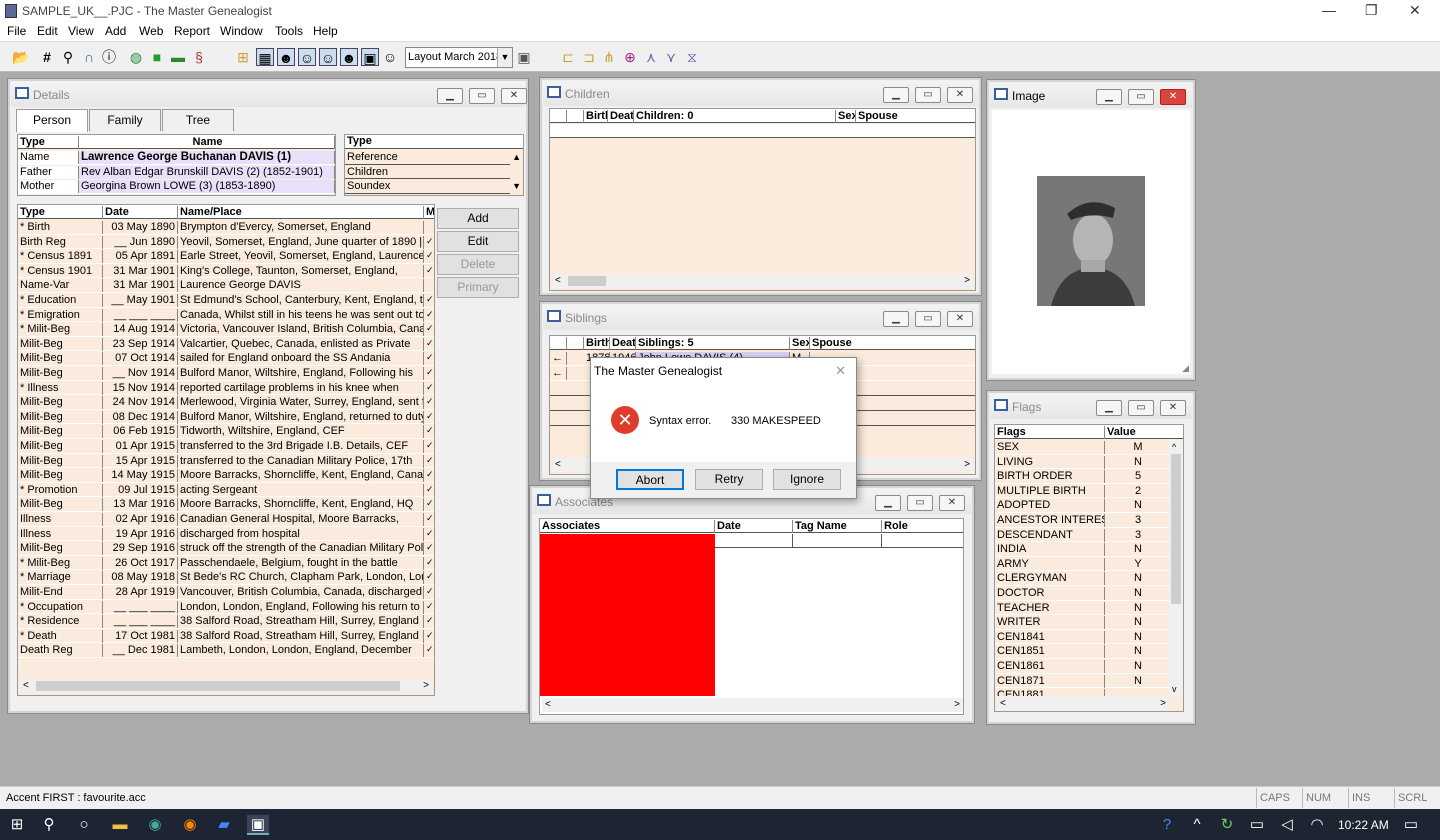 The height and width of the screenshot is (840, 1440). I want to click on flag-row: LIVING N, so click(1082, 462).